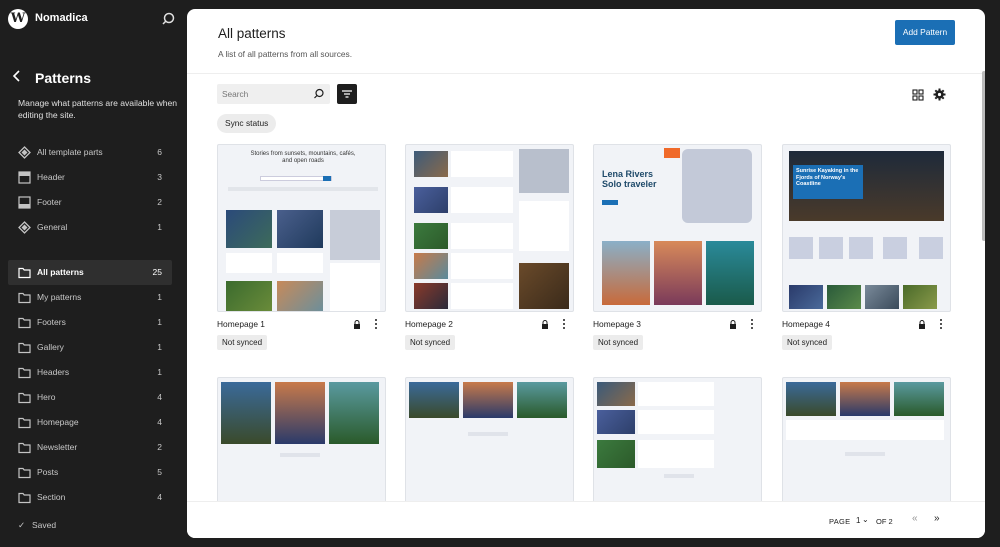  What do you see at coordinates (44, 525) in the screenshot?
I see `save-status-label: Saved` at bounding box center [44, 525].